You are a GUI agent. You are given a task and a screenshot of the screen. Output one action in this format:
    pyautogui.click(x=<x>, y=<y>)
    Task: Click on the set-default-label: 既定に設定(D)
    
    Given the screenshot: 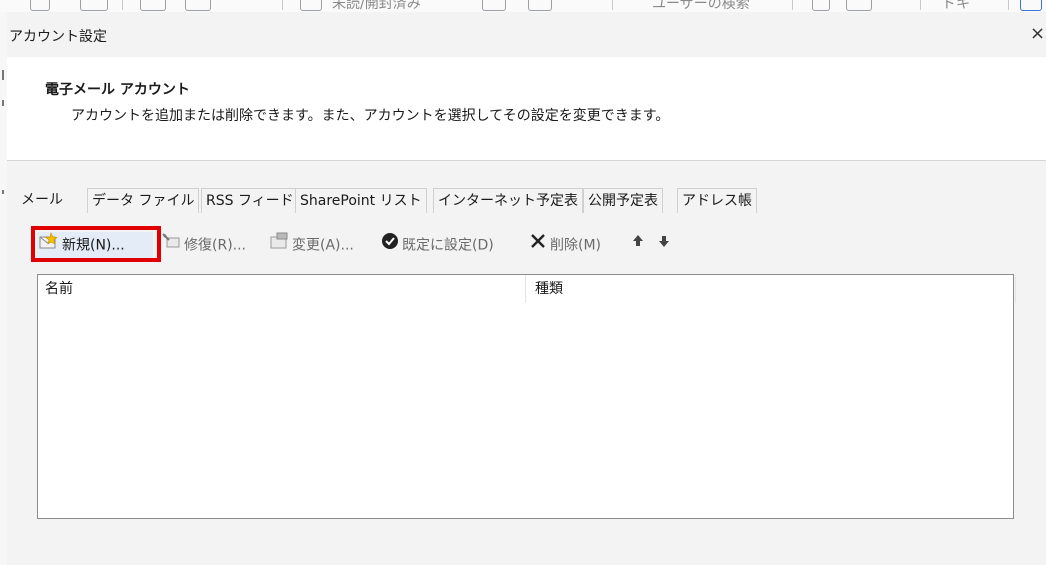 What is the action you would take?
    pyautogui.click(x=448, y=245)
    